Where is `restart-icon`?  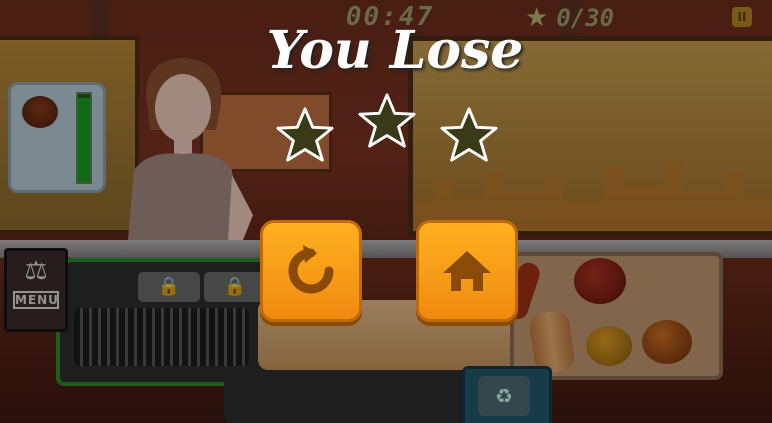
restart-icon is located at coordinates (311, 269).